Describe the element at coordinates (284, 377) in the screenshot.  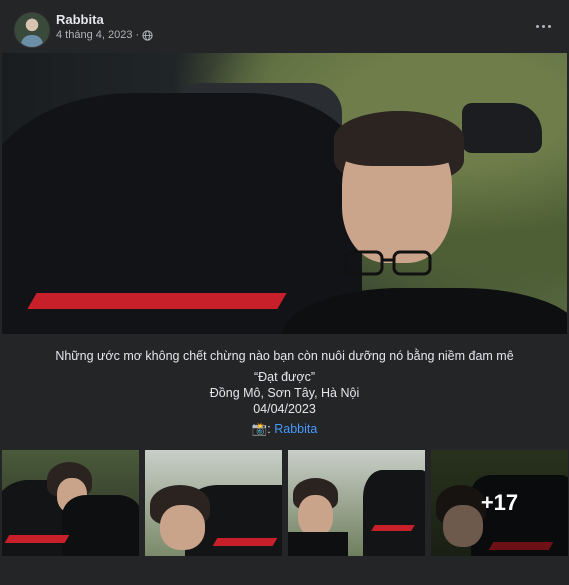
I see `caption-line-2: “Đạt được”` at that location.